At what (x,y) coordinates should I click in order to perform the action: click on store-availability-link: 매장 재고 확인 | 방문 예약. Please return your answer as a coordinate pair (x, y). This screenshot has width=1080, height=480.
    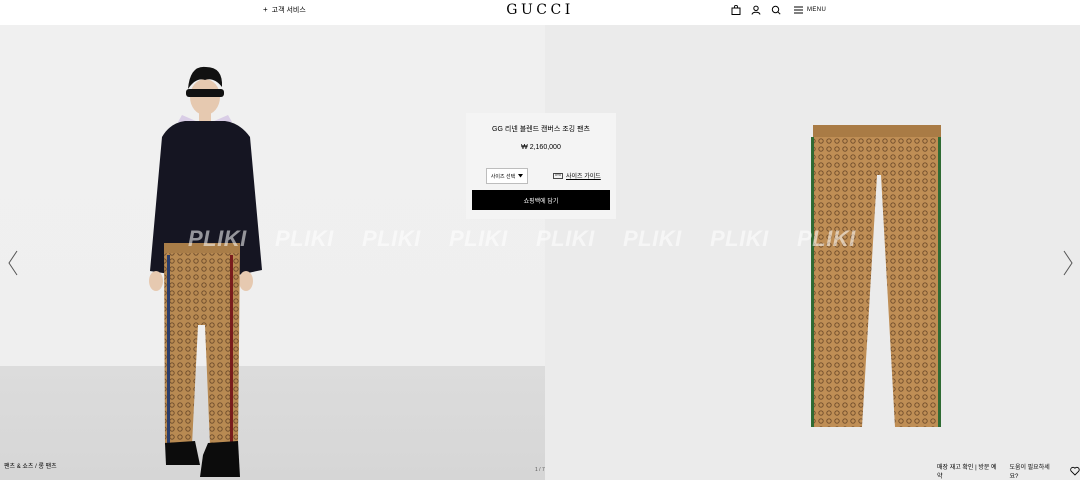
    Looking at the image, I should click on (969, 471).